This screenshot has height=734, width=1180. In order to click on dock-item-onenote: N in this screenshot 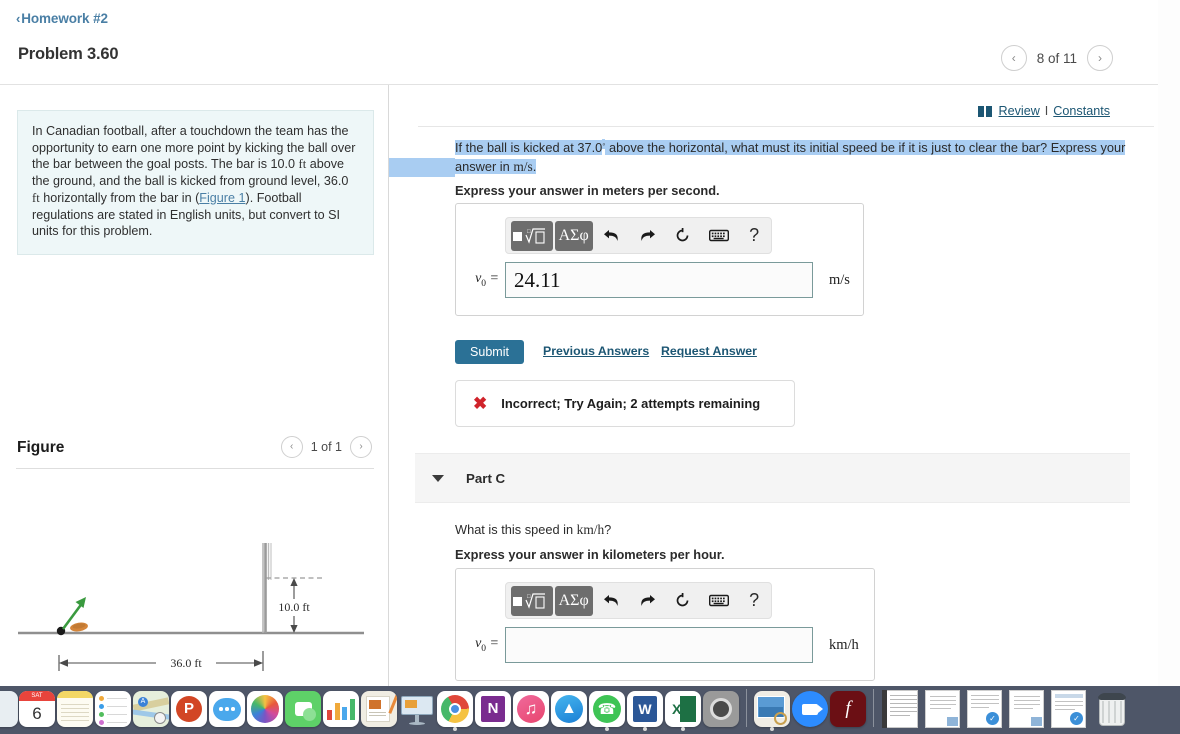, I will do `click(493, 709)`.